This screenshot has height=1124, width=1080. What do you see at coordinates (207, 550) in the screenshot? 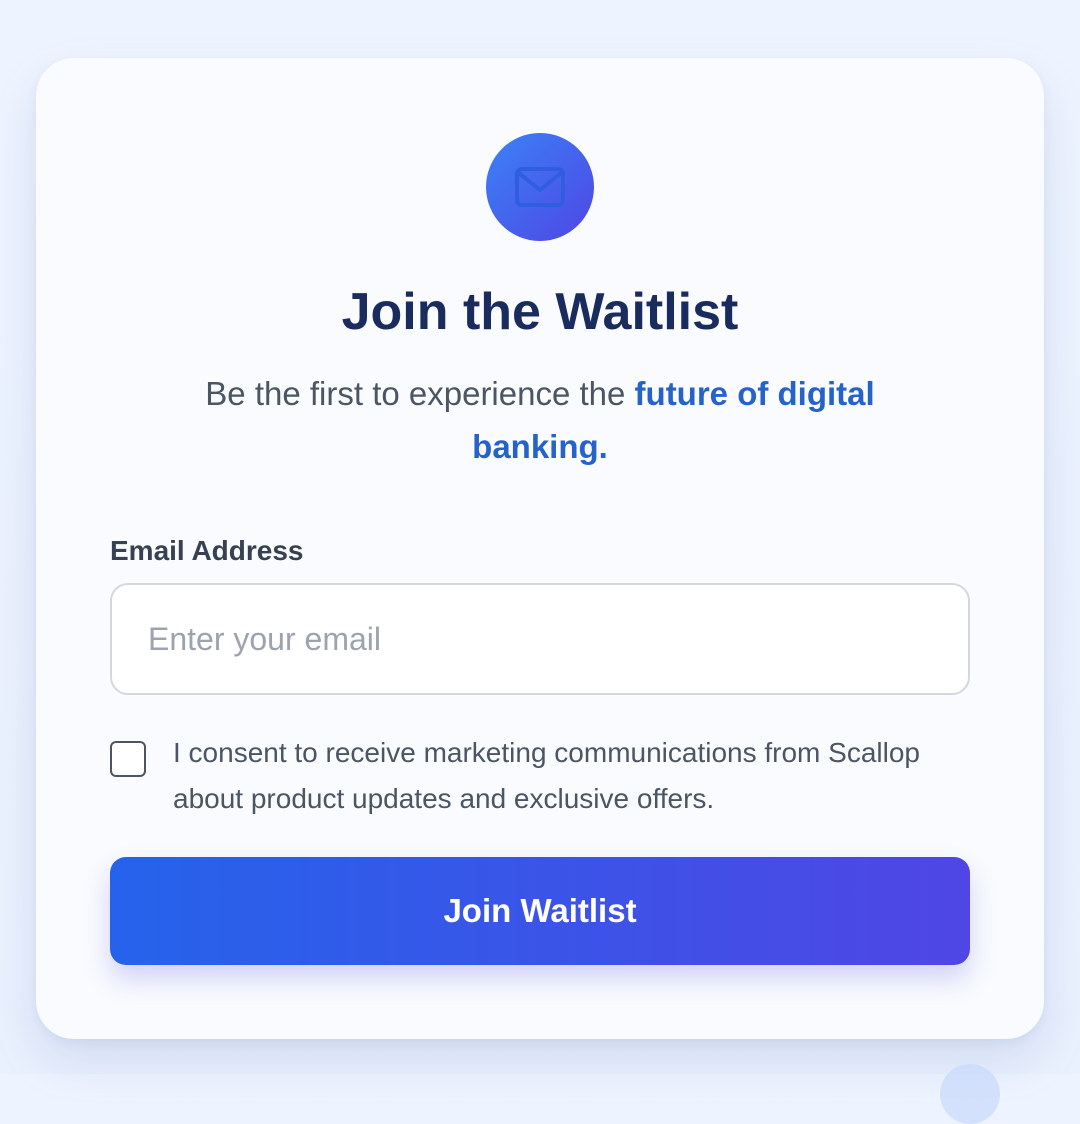
I see `email-label: Email Address` at bounding box center [207, 550].